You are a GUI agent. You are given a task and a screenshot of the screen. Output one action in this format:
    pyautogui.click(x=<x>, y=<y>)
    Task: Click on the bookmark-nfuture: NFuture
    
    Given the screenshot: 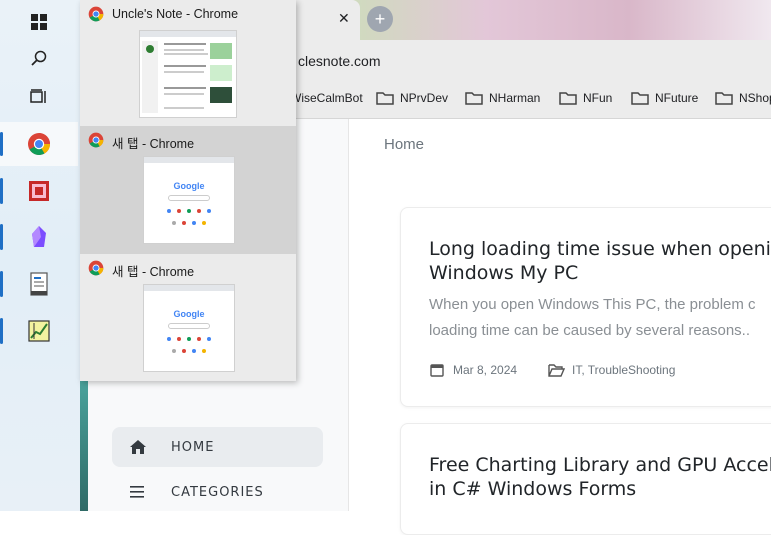 What is the action you would take?
    pyautogui.click(x=664, y=98)
    